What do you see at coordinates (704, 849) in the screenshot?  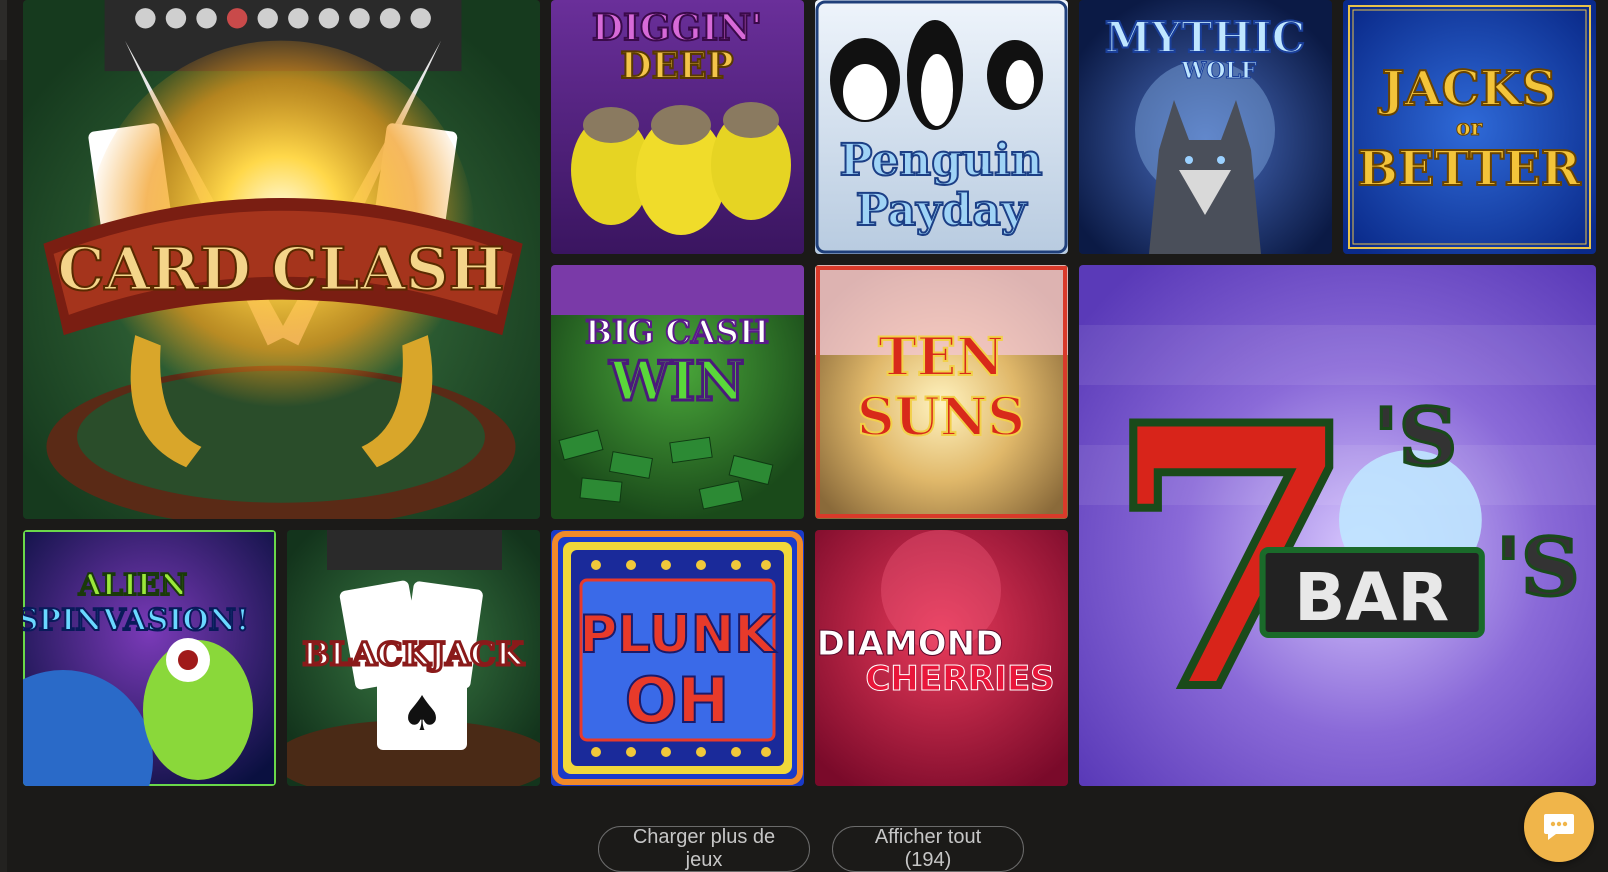 I see `load-more-button: Charger plus de jeux` at bounding box center [704, 849].